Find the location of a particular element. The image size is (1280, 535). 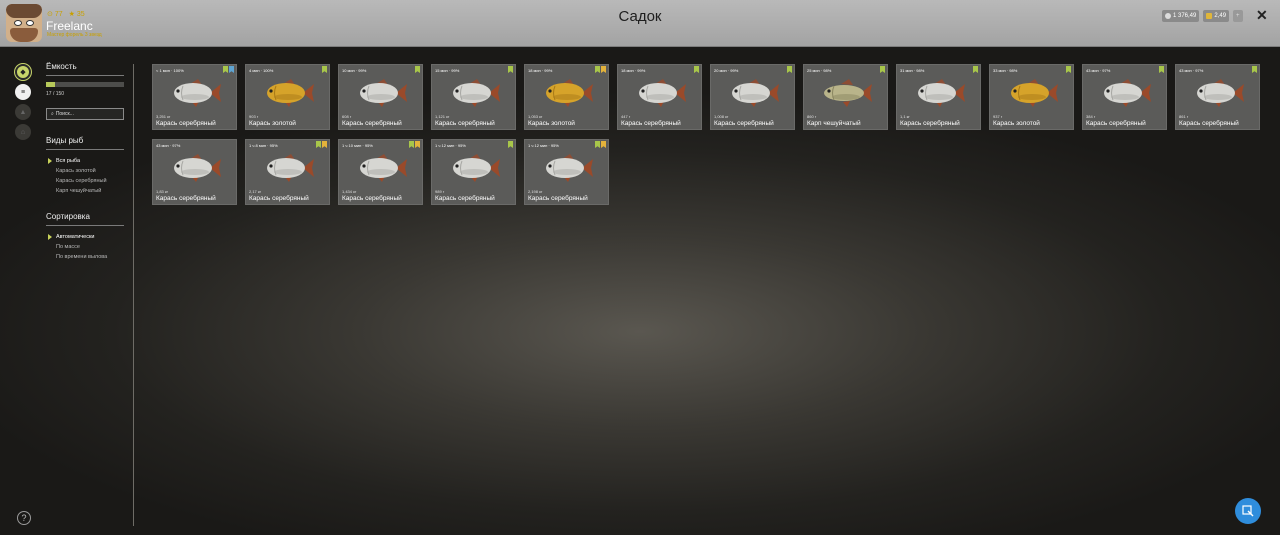

fish-weight: 1,121 кг is located at coordinates (442, 116).